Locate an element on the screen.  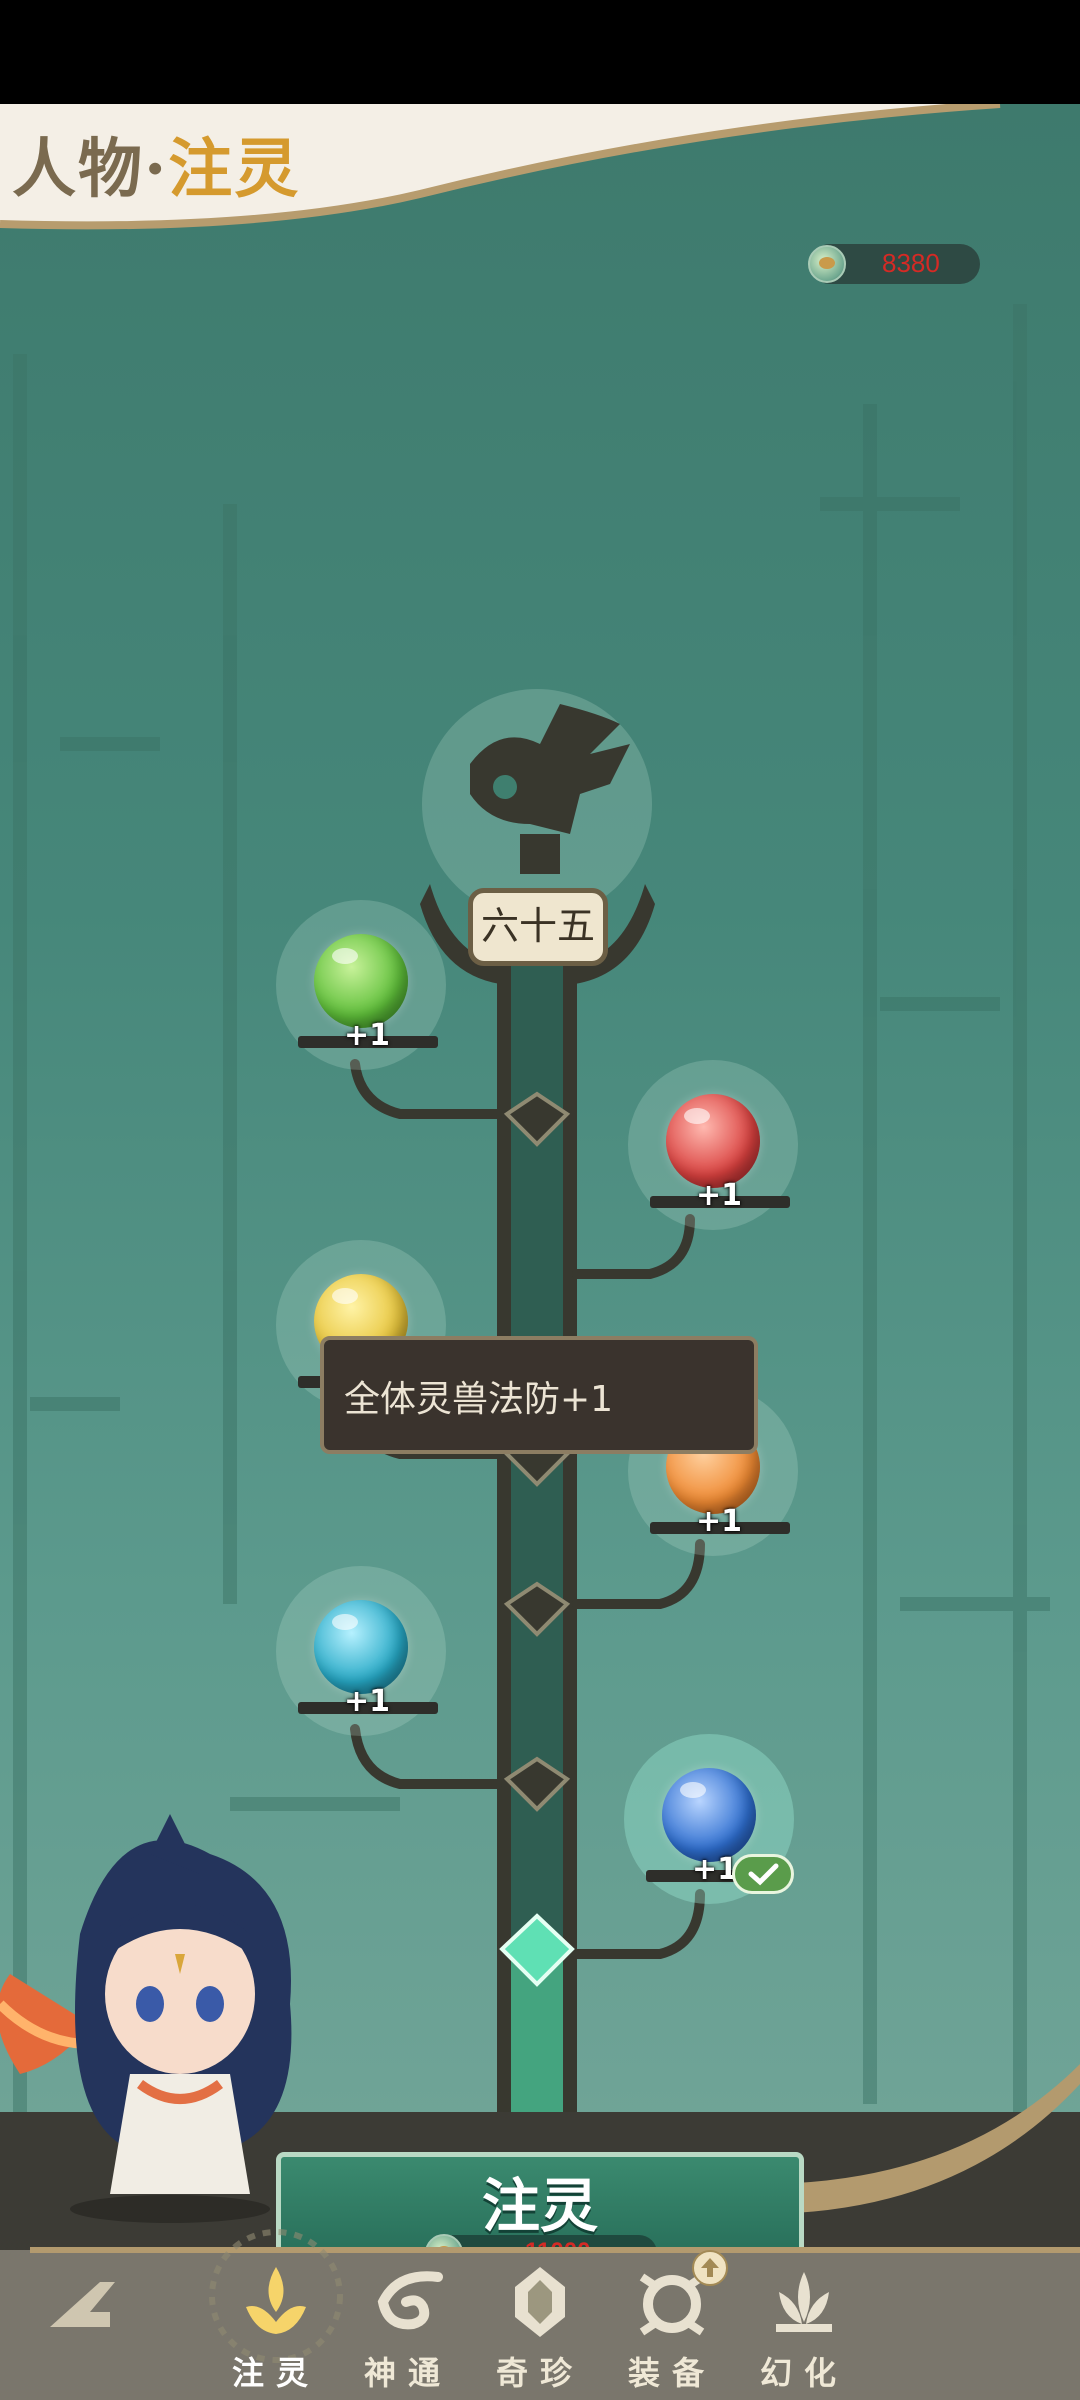
nav-tab-skills: 神通 is located at coordinates (408, 2325).